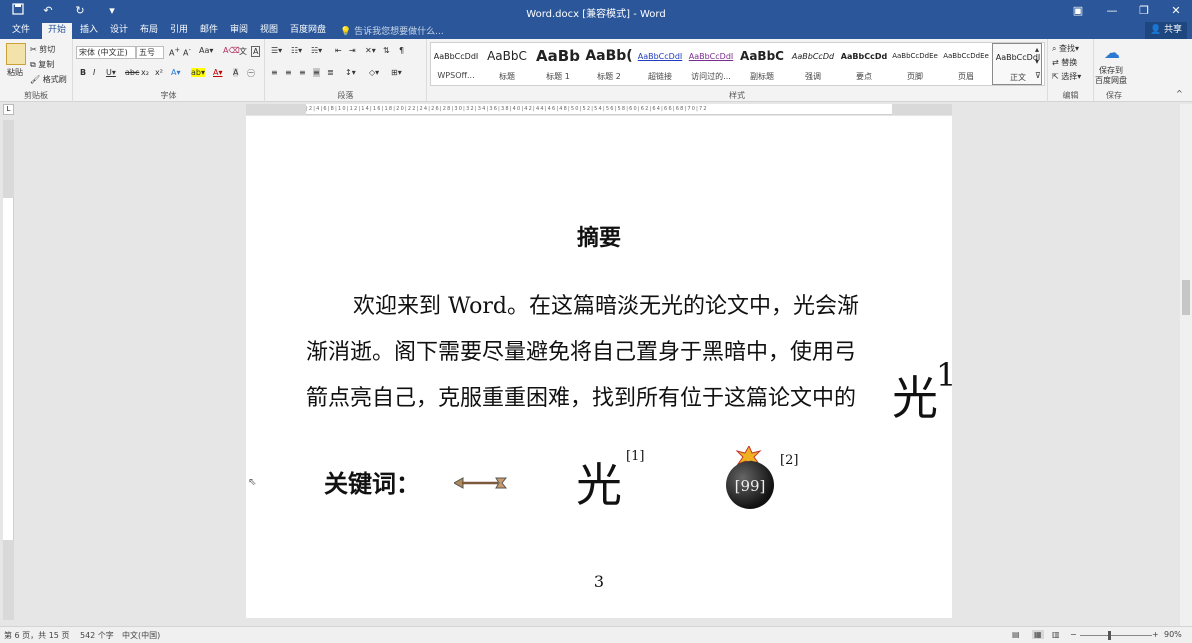 The image size is (1192, 643). I want to click on chinese-layout-icon: ✕▾, so click(370, 50).